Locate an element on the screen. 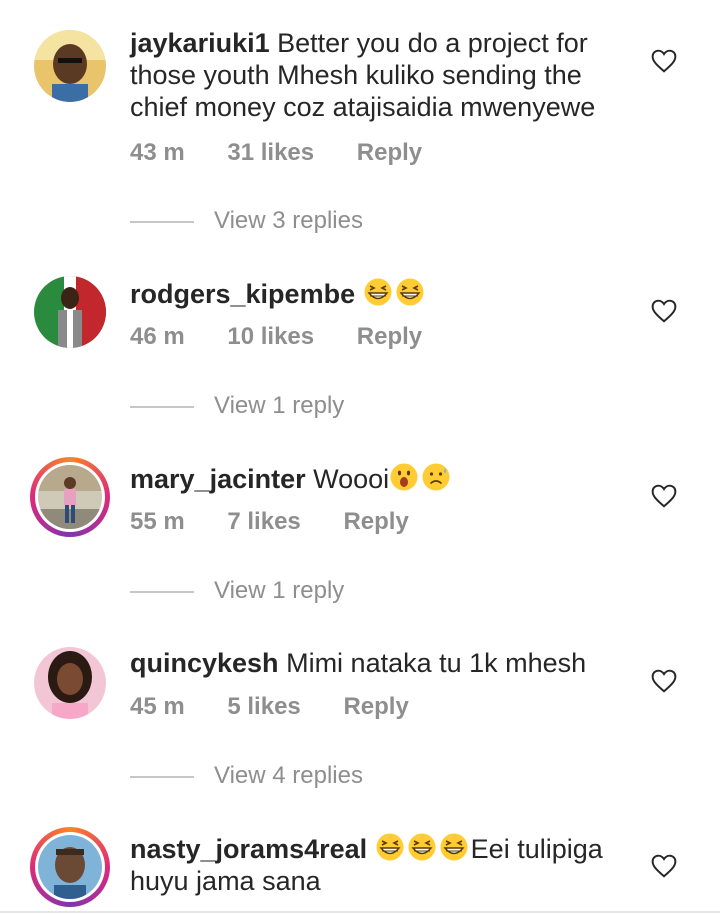  bottom-divider is located at coordinates (360, 912).